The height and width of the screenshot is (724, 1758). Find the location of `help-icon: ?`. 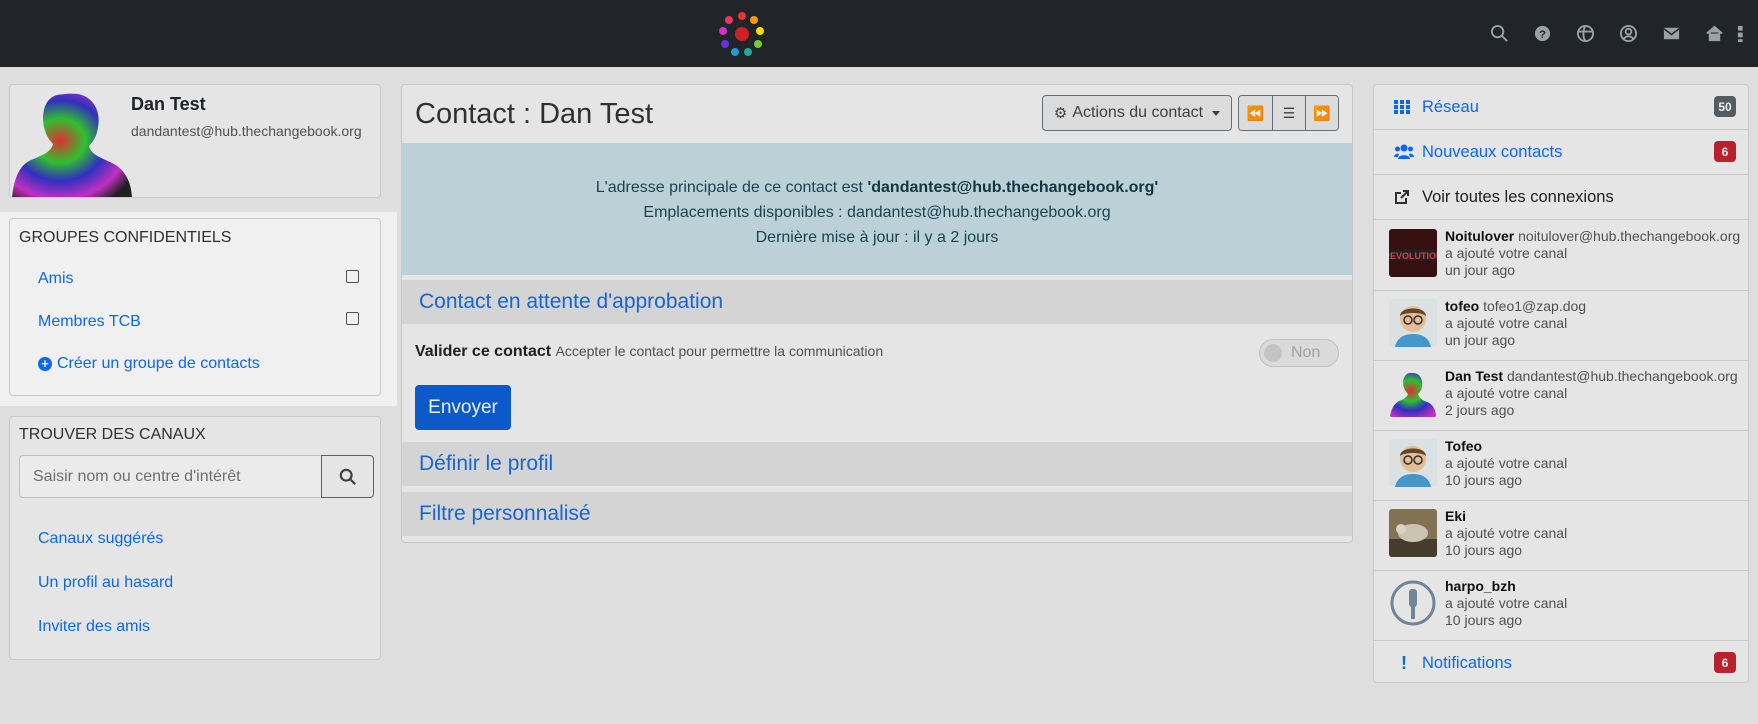

help-icon: ? is located at coordinates (1542, 33).